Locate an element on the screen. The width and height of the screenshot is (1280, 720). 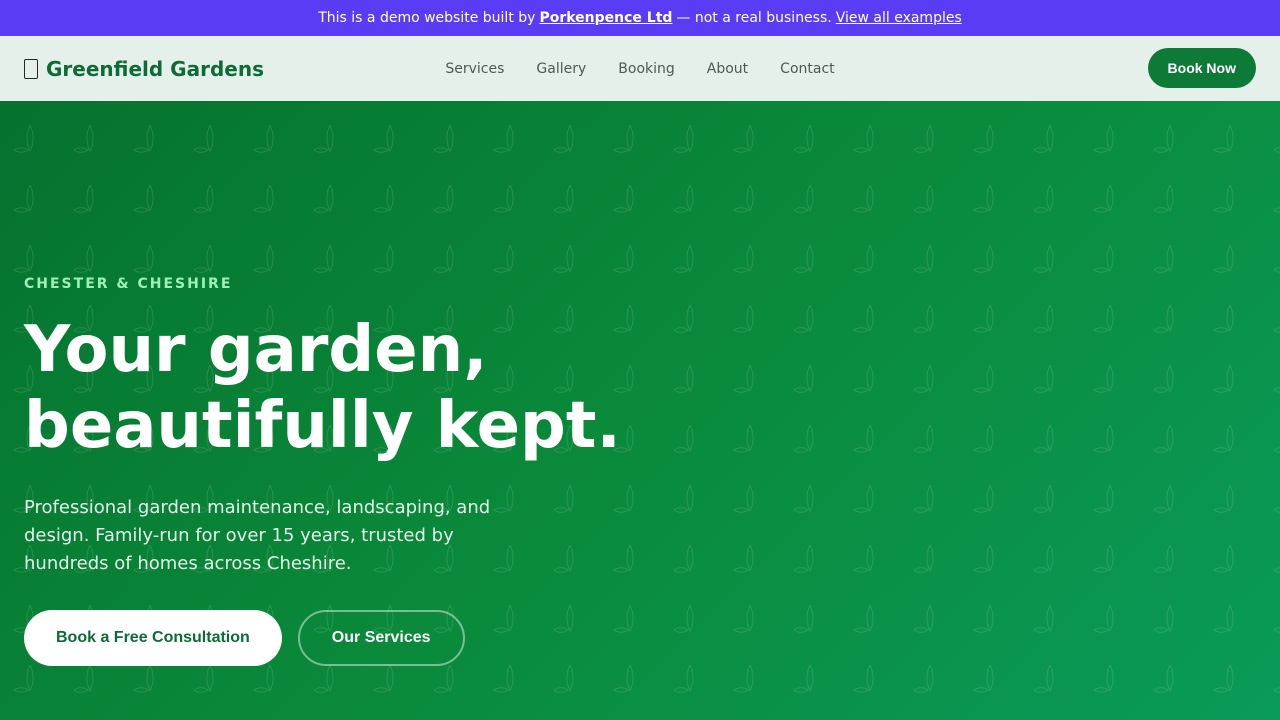
headline-line-1: Your garden, is located at coordinates (256, 350).